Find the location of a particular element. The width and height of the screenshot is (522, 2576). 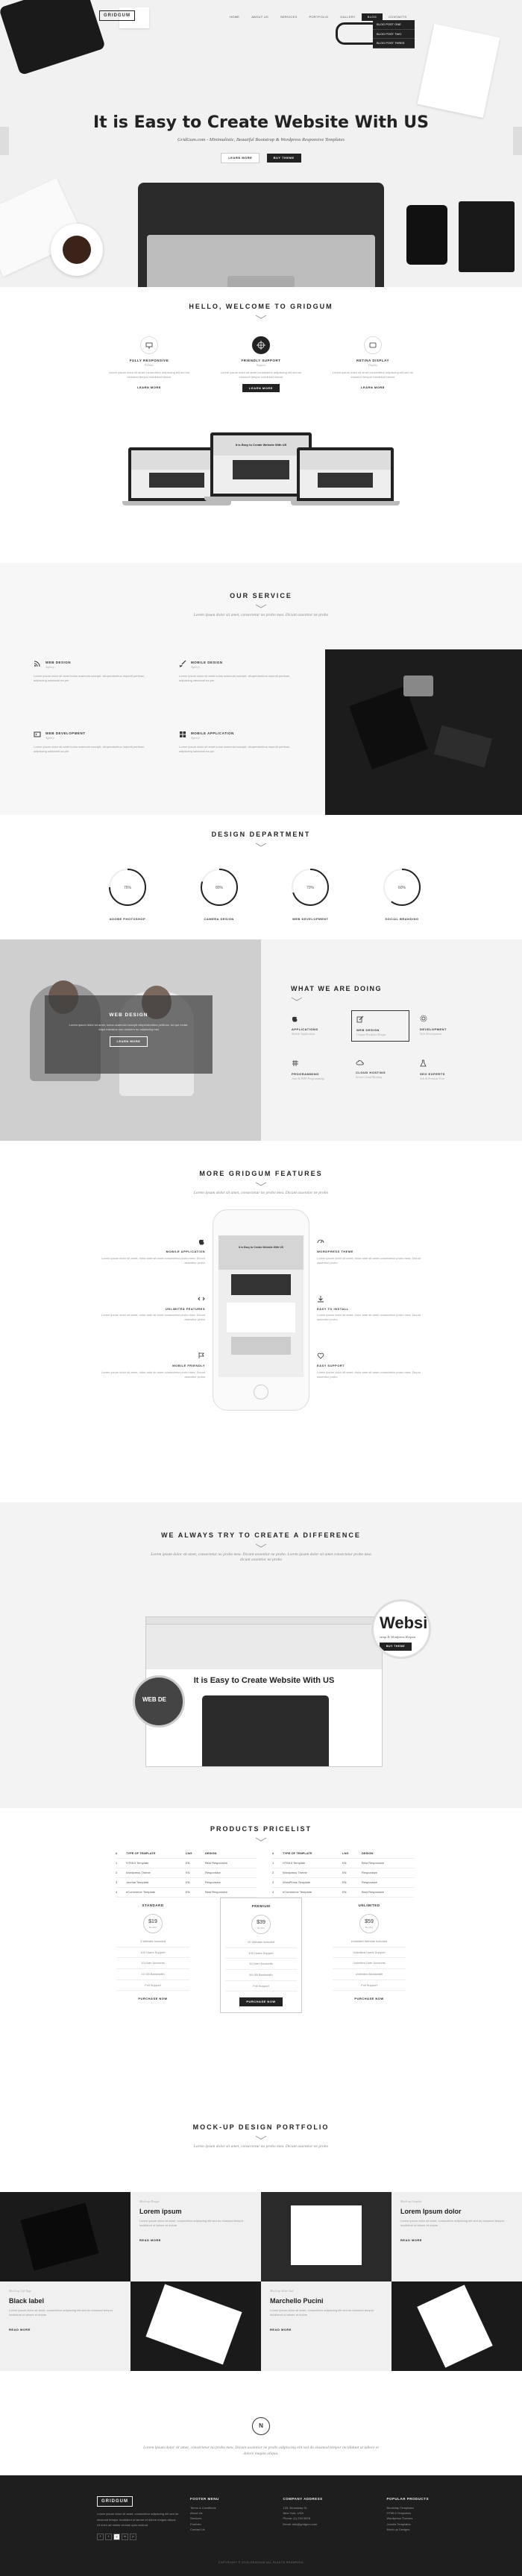

pricing-feature: Unlimited Users Support is located at coordinates (369, 1953).